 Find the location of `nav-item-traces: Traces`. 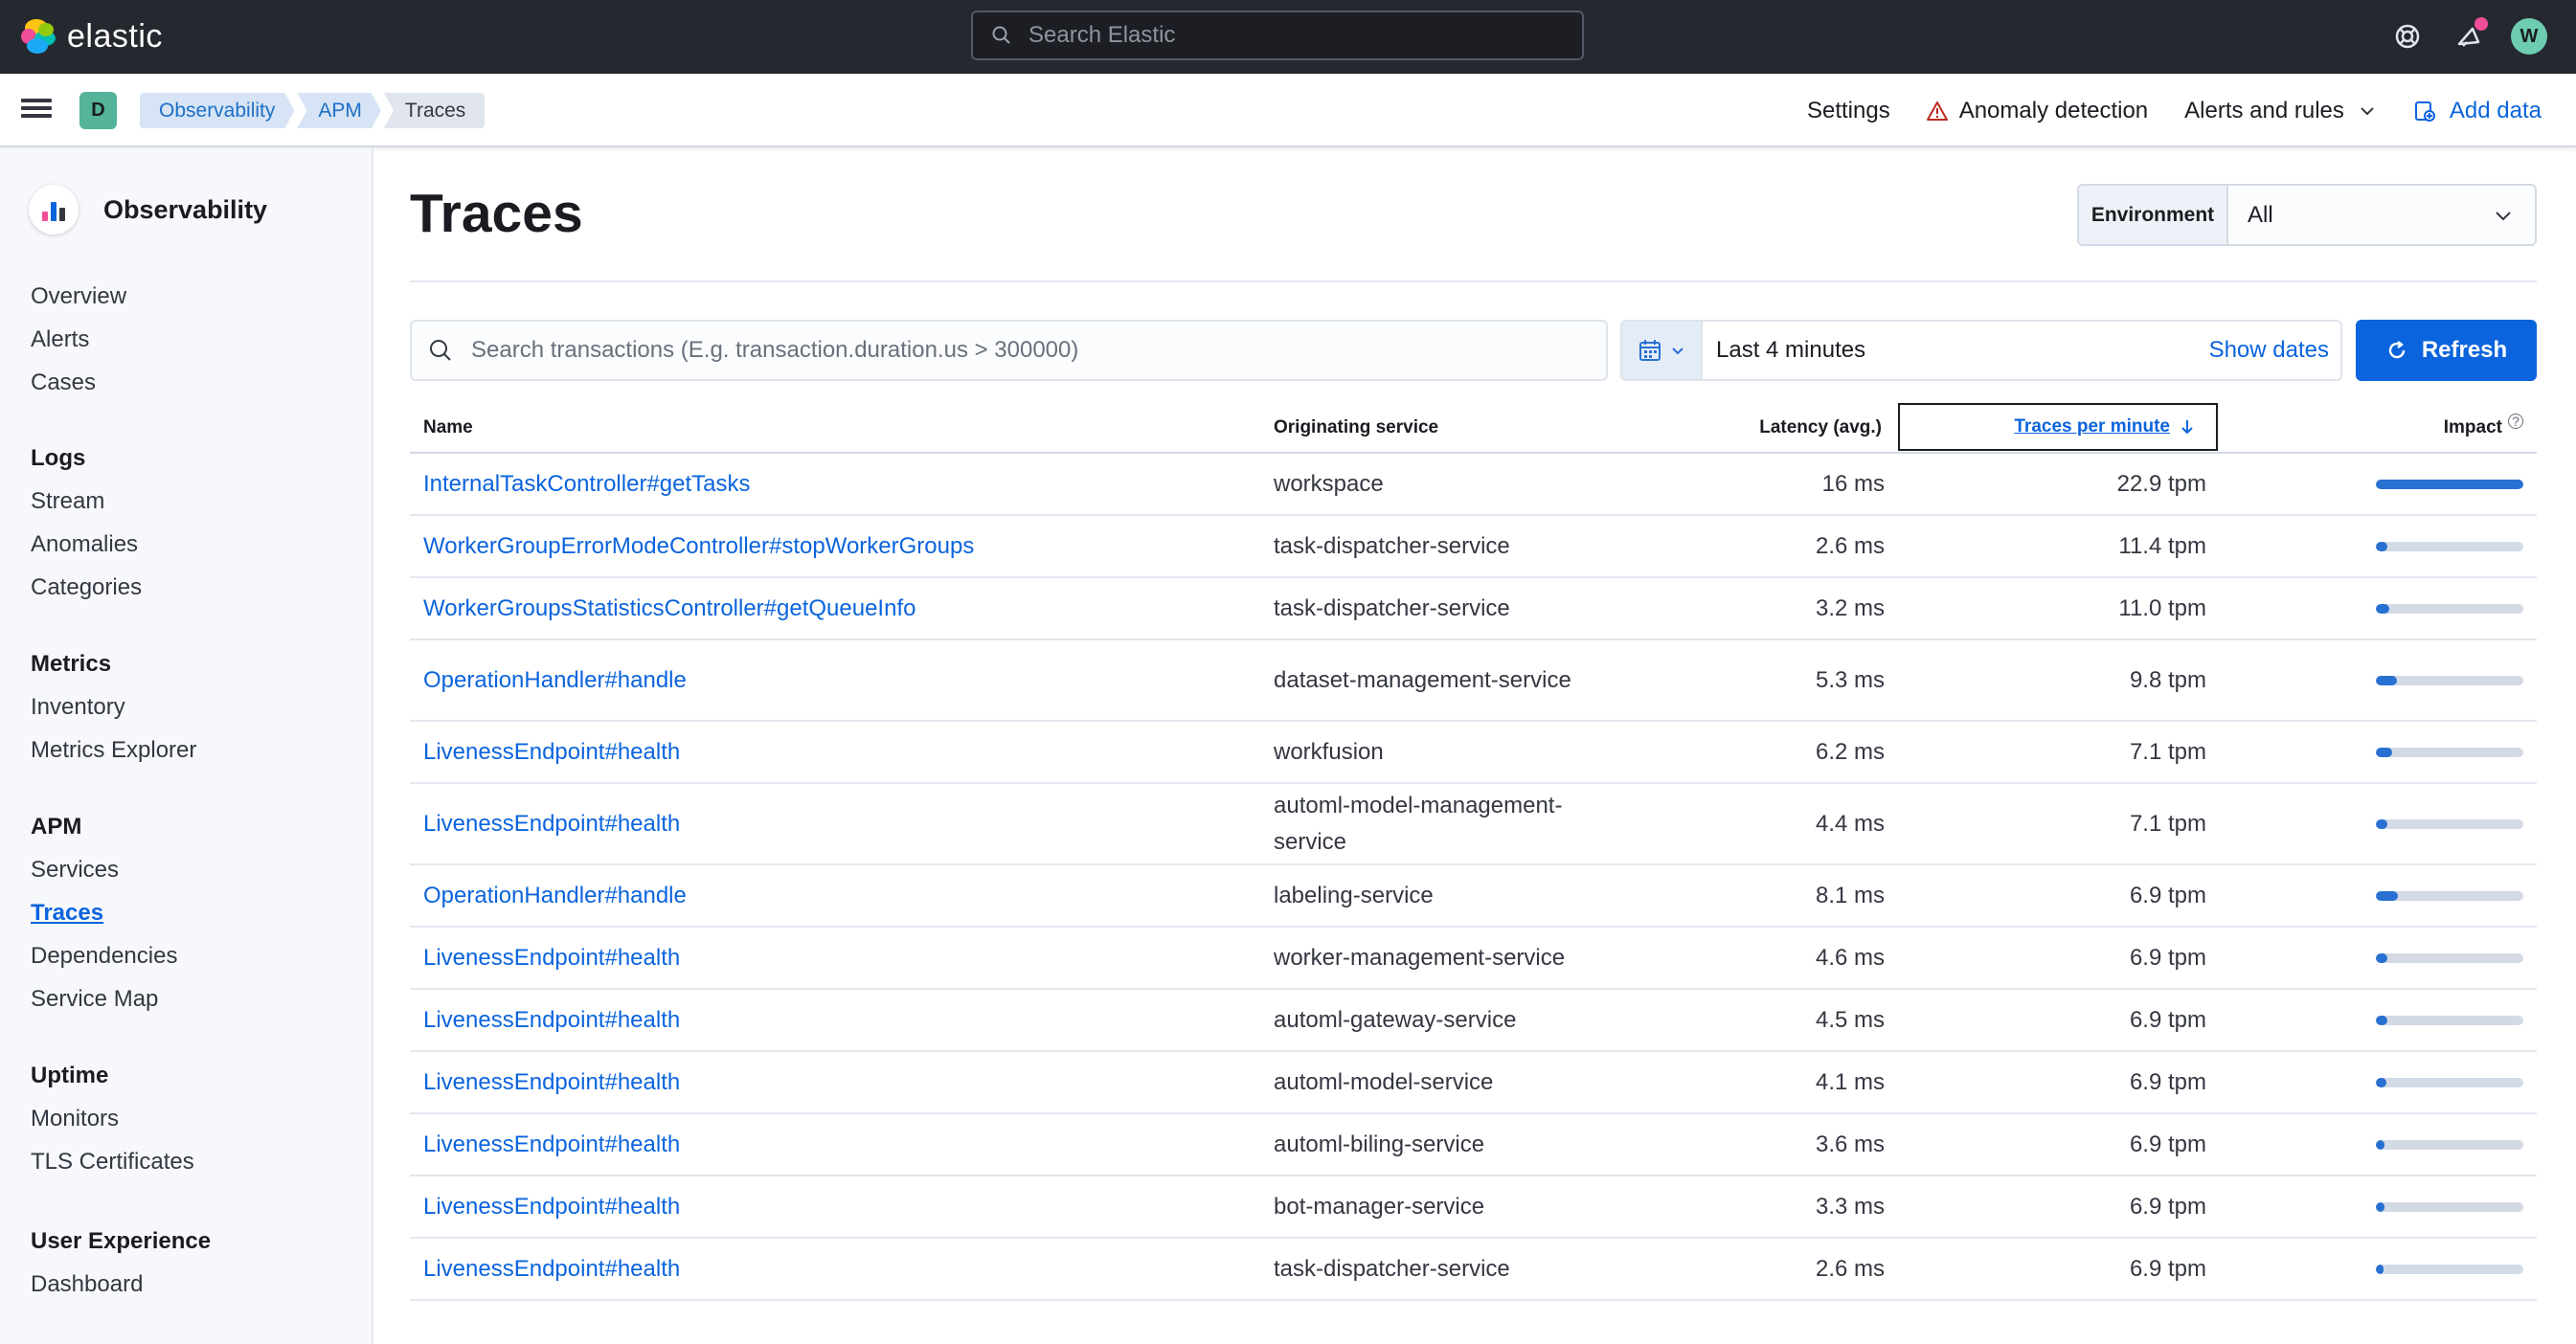

nav-item-traces: Traces is located at coordinates (104, 913).